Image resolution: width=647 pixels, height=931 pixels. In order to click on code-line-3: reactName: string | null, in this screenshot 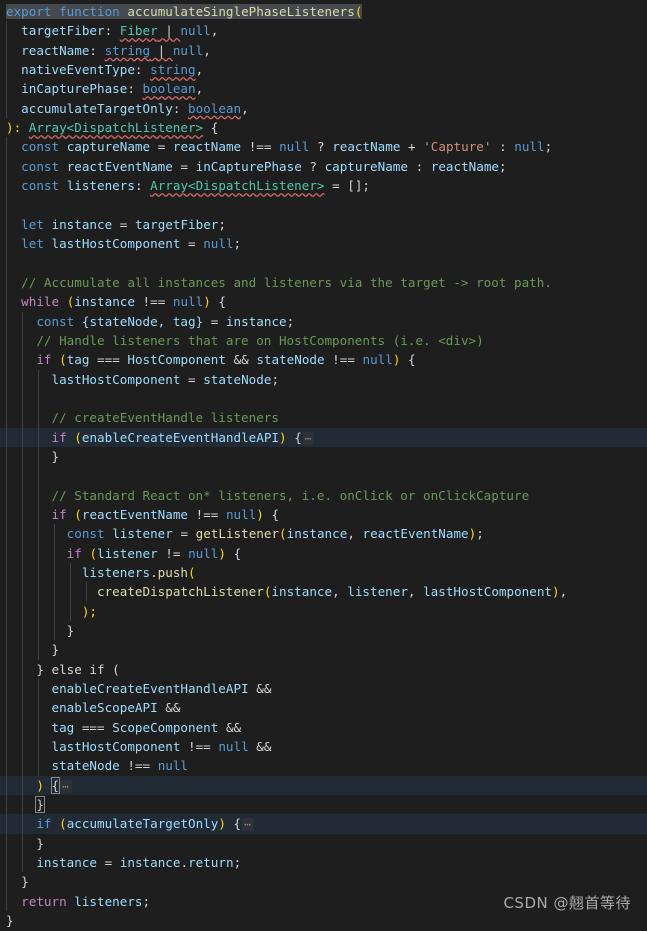, I will do `click(323, 50)`.